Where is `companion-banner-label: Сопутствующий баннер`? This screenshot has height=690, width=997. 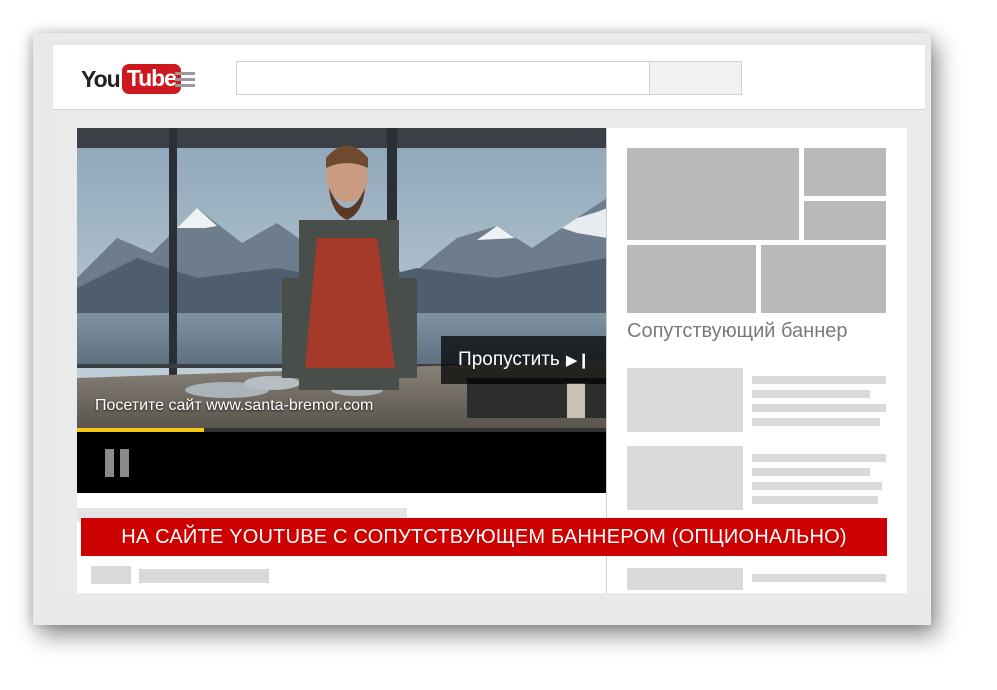
companion-banner-label: Сопутствующий баннер is located at coordinates (737, 331).